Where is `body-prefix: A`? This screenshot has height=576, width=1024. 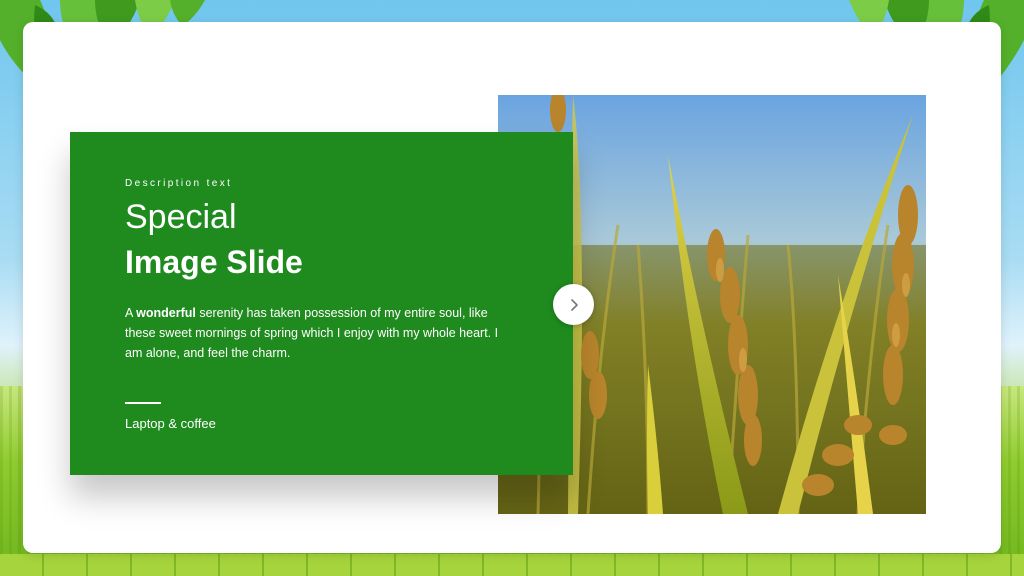
body-prefix: A is located at coordinates (131, 313).